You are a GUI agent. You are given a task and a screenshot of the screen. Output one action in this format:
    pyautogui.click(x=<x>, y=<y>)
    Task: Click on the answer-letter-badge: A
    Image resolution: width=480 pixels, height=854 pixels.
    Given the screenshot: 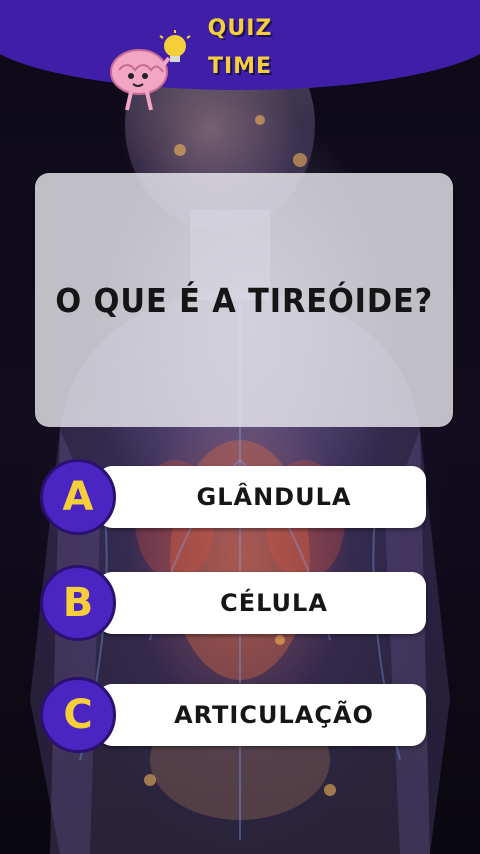 What is the action you would take?
    pyautogui.click(x=78, y=497)
    